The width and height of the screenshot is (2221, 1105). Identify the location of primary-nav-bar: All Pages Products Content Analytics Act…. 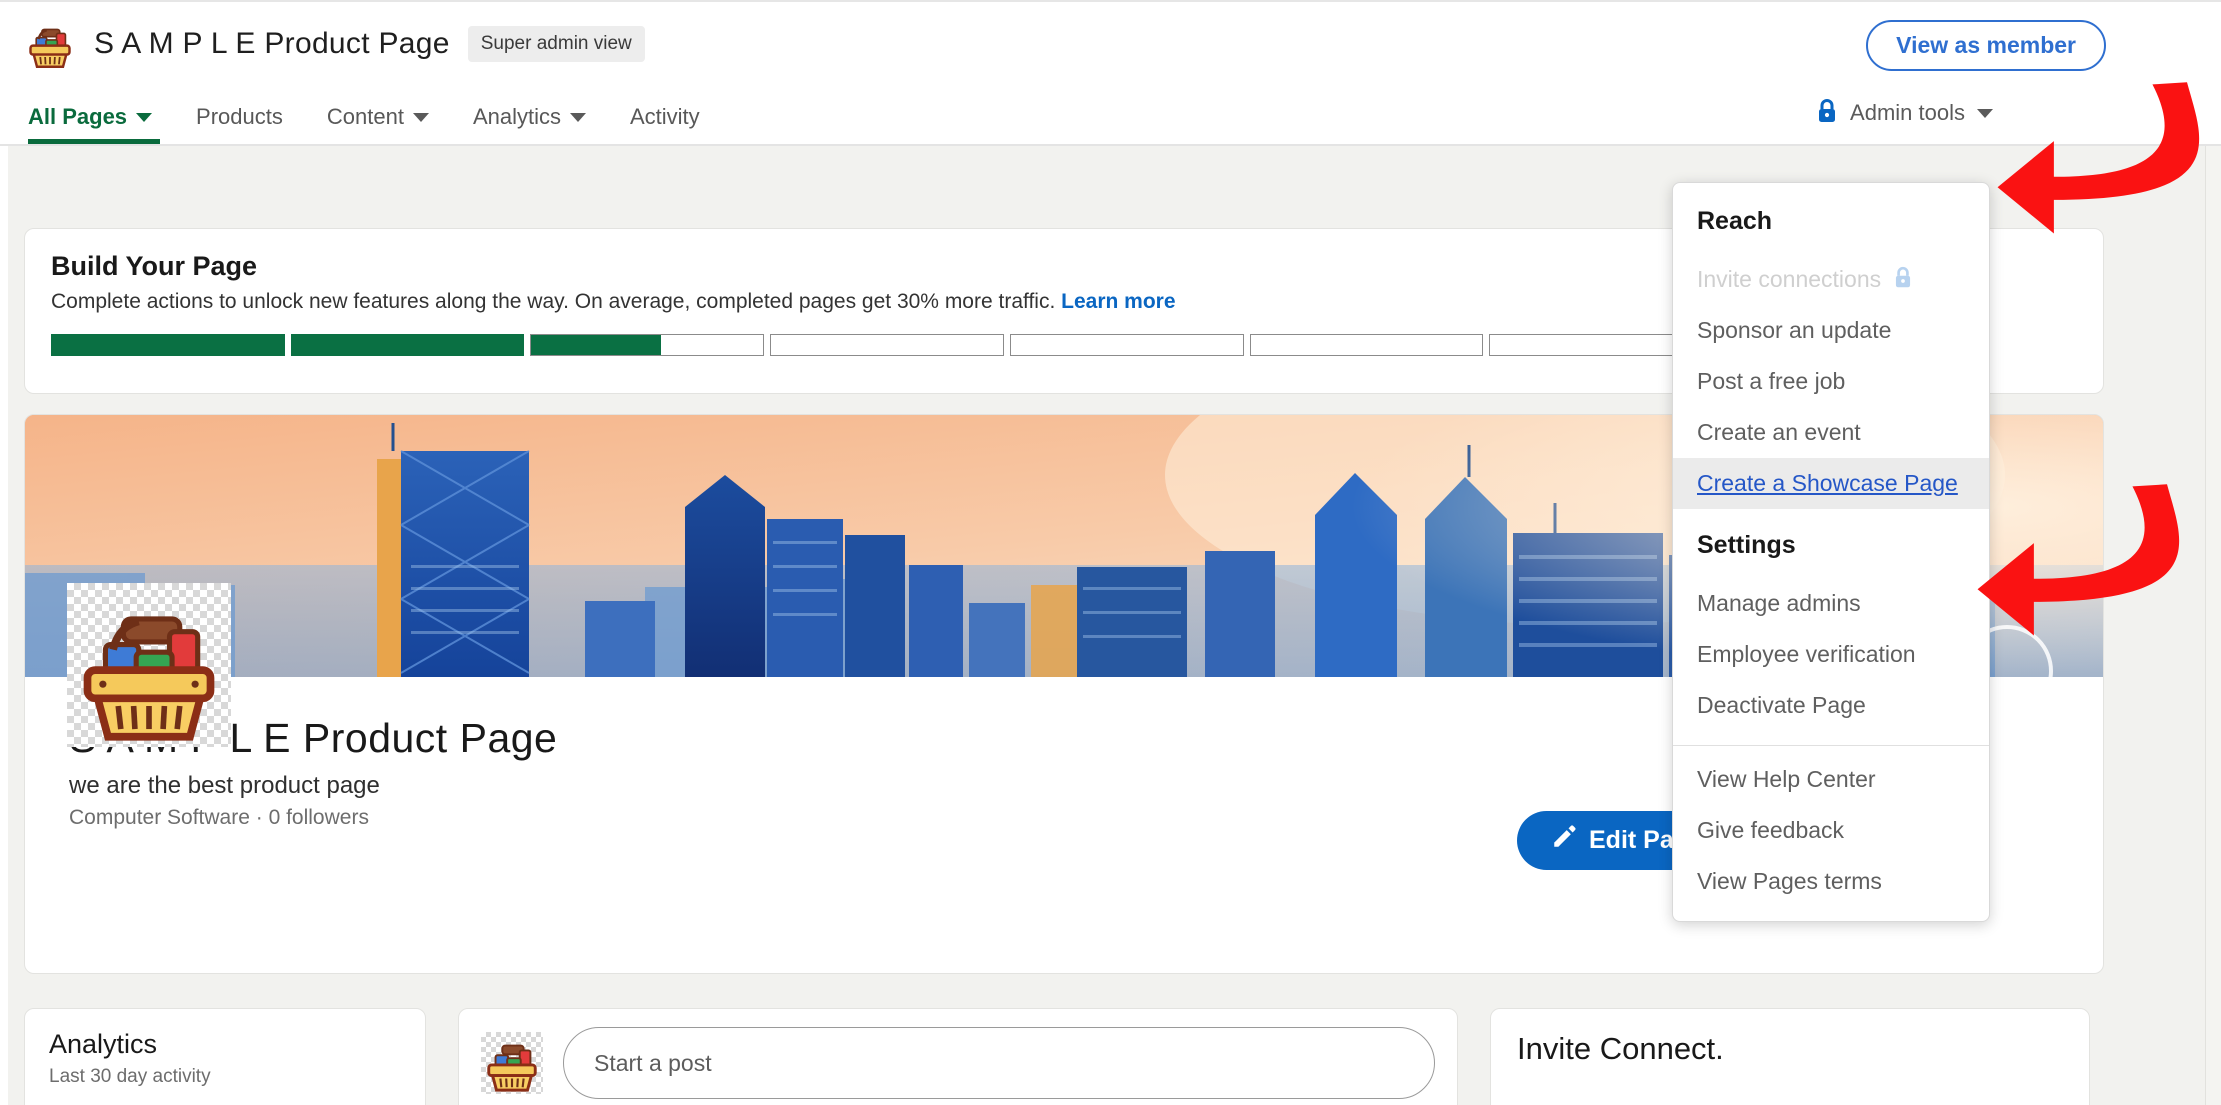
(1110, 118).